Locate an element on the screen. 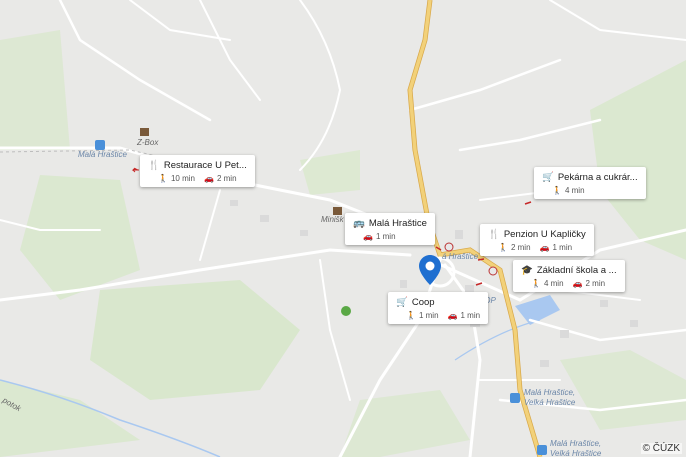  poi-card-restaurace: 🍴 Restaurace U Pet... 🚶 10 min 🚗 2 min is located at coordinates (197, 171).